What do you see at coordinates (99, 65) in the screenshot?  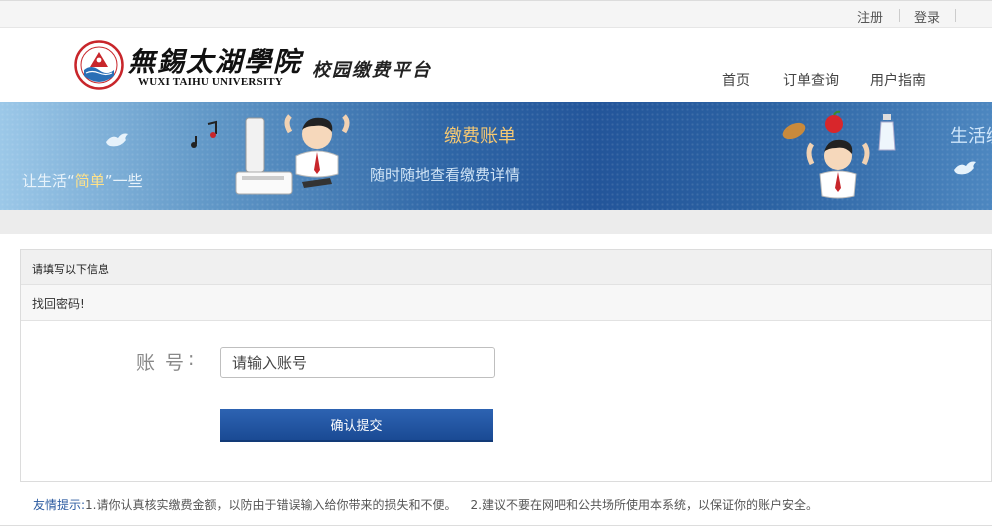 I see `university-emblem-icon` at bounding box center [99, 65].